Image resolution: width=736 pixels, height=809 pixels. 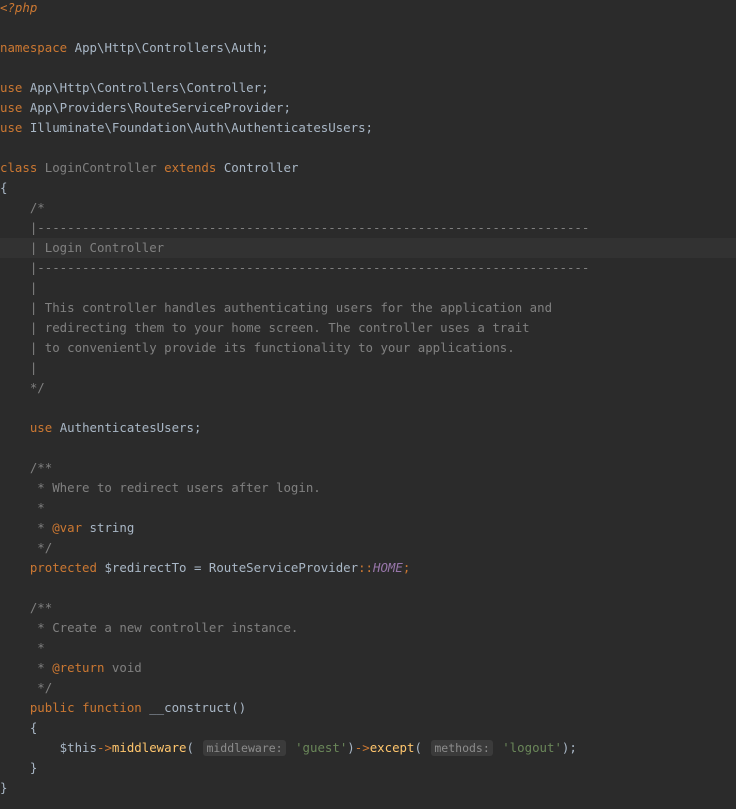 What do you see at coordinates (116, 707) in the screenshot?
I see `code-token: function` at bounding box center [116, 707].